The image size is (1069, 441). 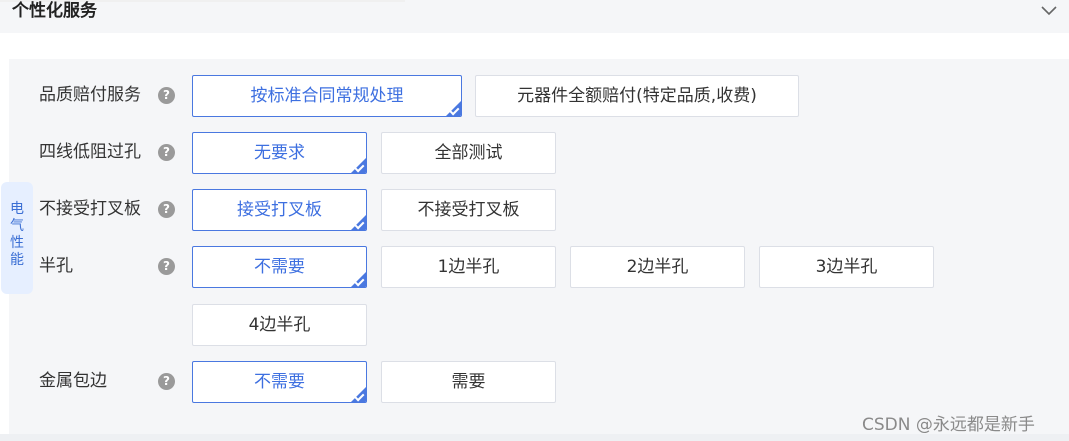 I want to click on side-tab-electrical: 电 气 性 能, so click(x=17, y=238).